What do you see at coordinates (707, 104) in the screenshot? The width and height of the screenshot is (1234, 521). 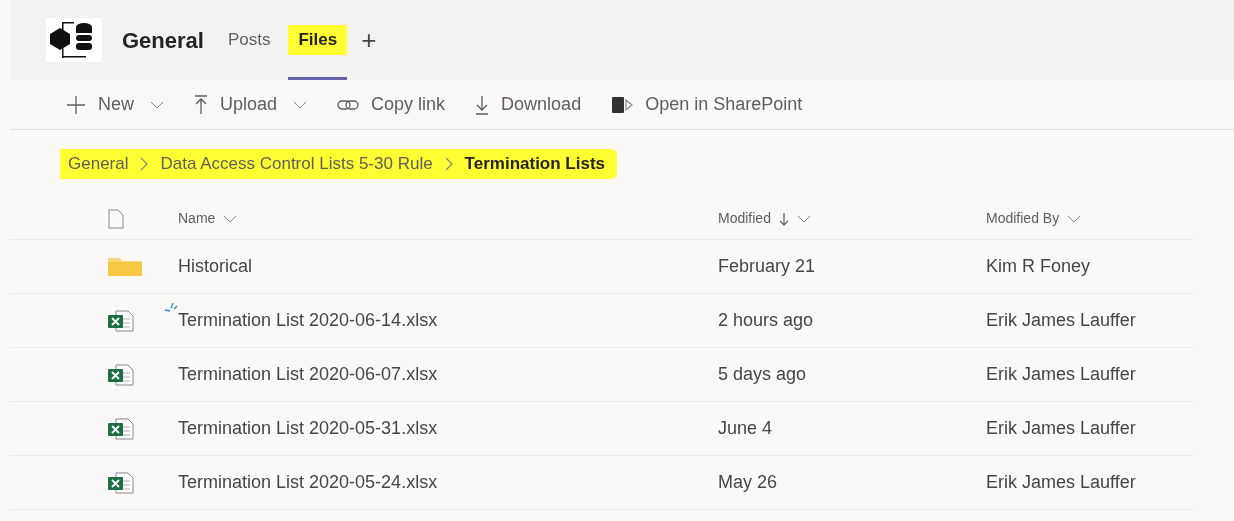 I see `toolbar-button: Open in SharePoint` at bounding box center [707, 104].